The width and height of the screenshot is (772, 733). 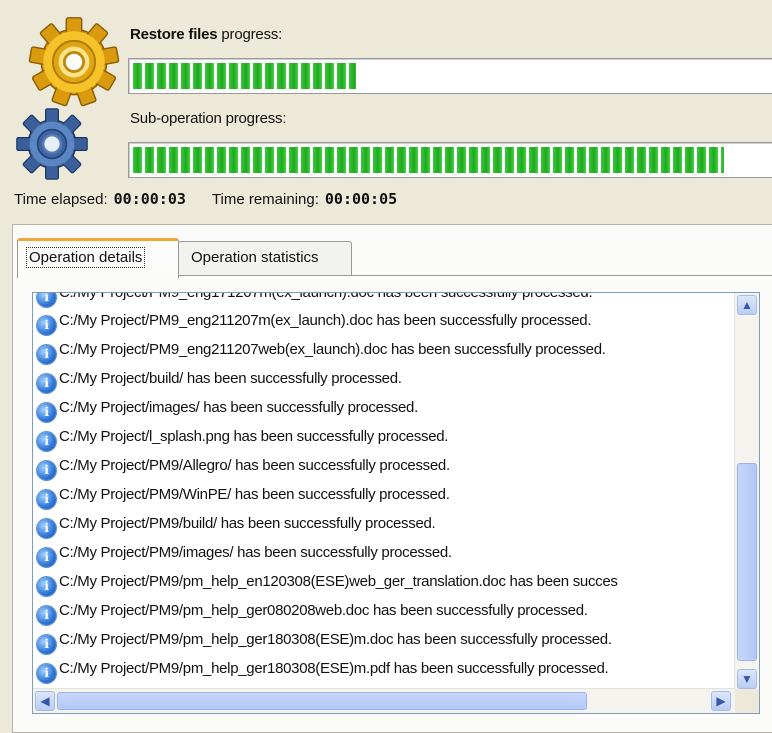 I want to click on tab-operation-details: Operation details, so click(x=98, y=258).